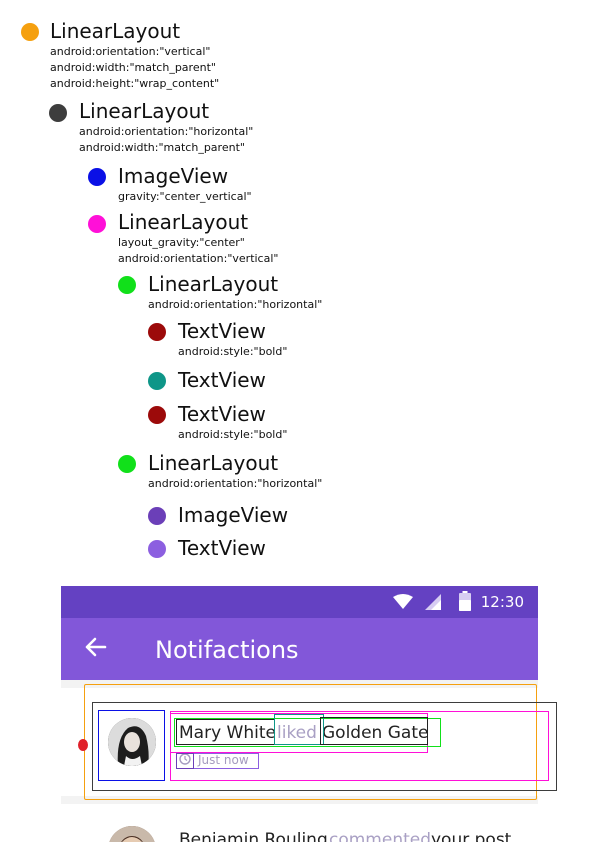 The width and height of the screenshot is (595, 842). What do you see at coordinates (185, 759) in the screenshot?
I see `clock-icon` at bounding box center [185, 759].